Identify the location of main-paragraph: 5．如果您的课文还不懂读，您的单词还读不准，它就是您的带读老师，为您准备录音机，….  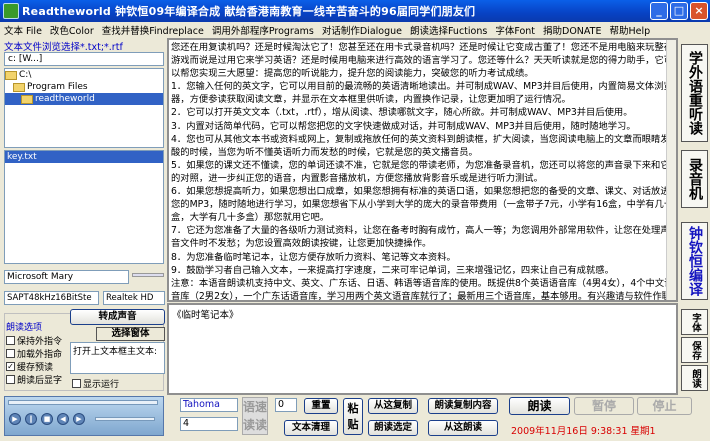
(420, 171).